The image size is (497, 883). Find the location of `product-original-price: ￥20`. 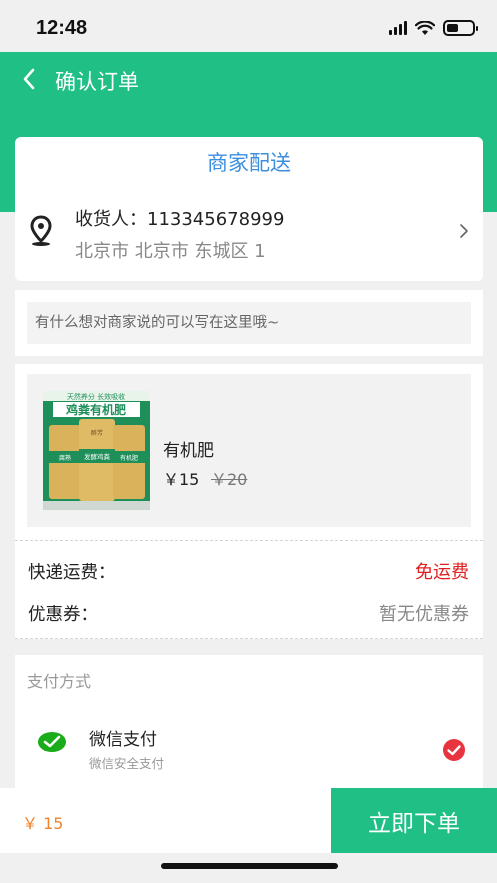

product-original-price: ￥20 is located at coordinates (229, 479).